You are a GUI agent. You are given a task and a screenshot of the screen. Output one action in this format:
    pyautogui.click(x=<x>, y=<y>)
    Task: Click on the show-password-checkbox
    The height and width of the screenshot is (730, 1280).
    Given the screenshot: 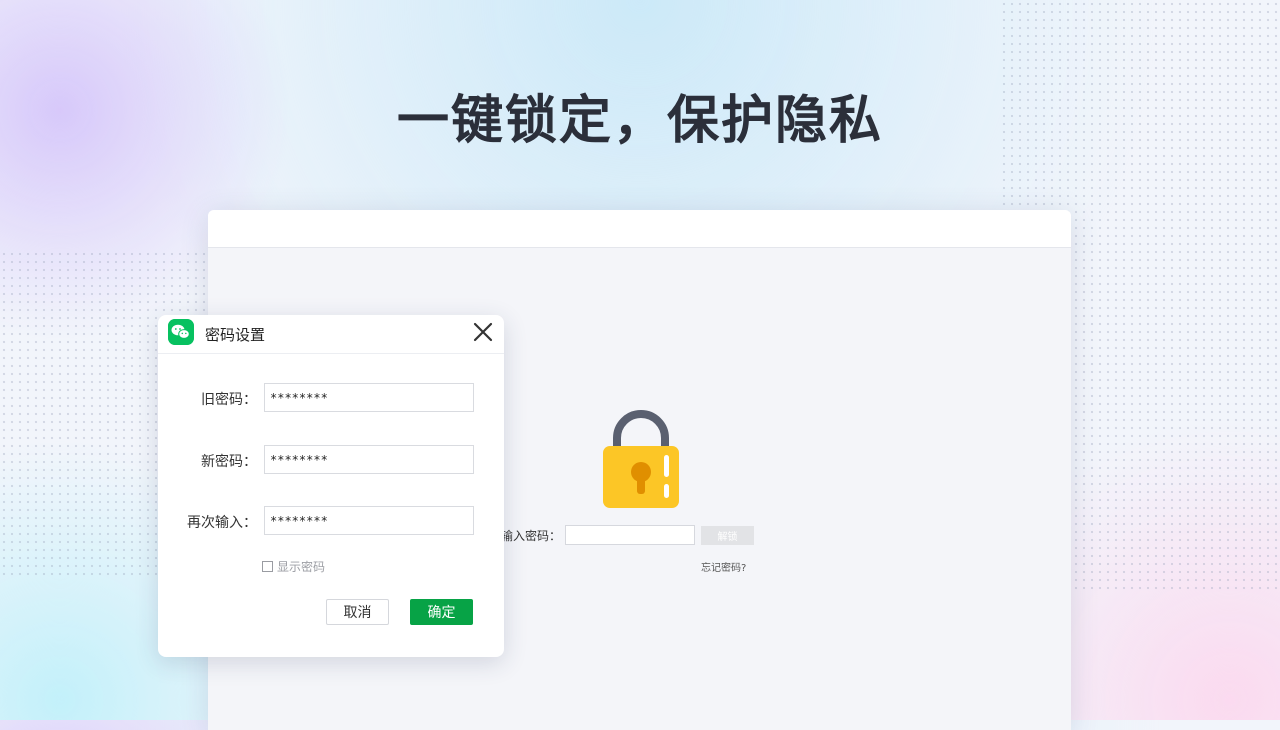 What is the action you would take?
    pyautogui.click(x=267, y=566)
    